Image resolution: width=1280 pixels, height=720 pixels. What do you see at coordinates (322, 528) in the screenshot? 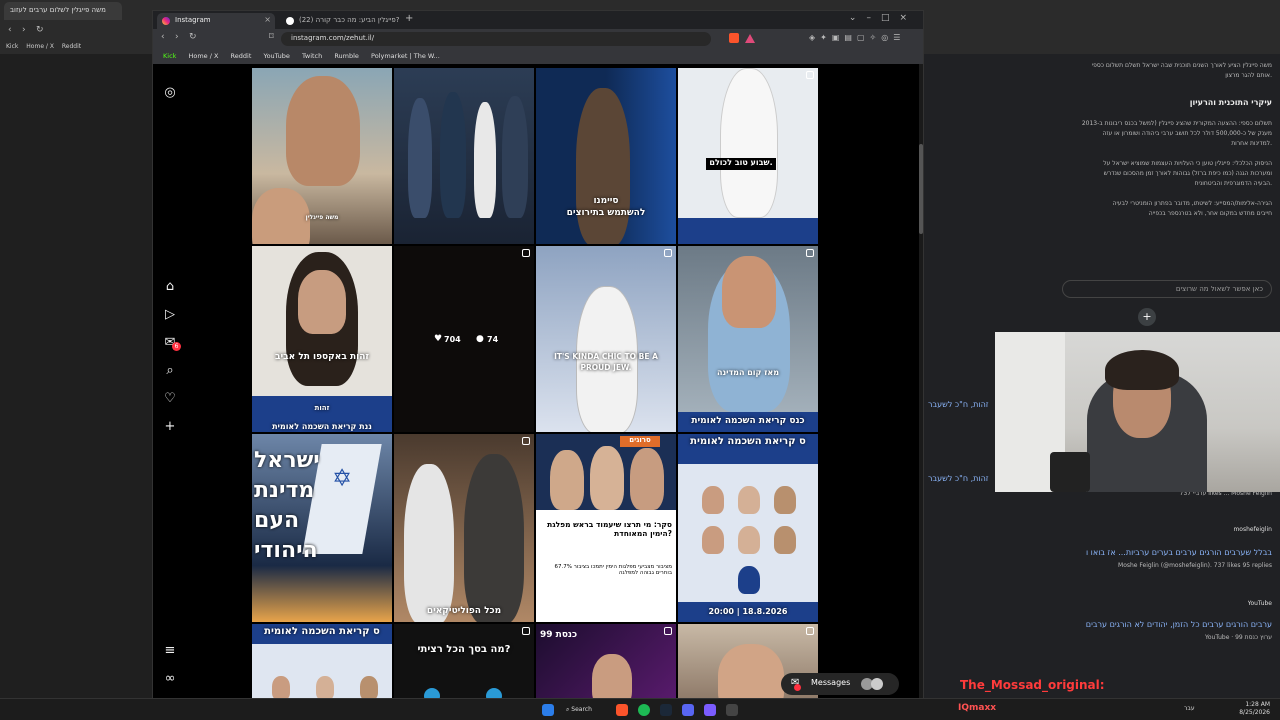
I see `post-tile: ✡ ישראל מדינת העם היהודי` at bounding box center [322, 528].